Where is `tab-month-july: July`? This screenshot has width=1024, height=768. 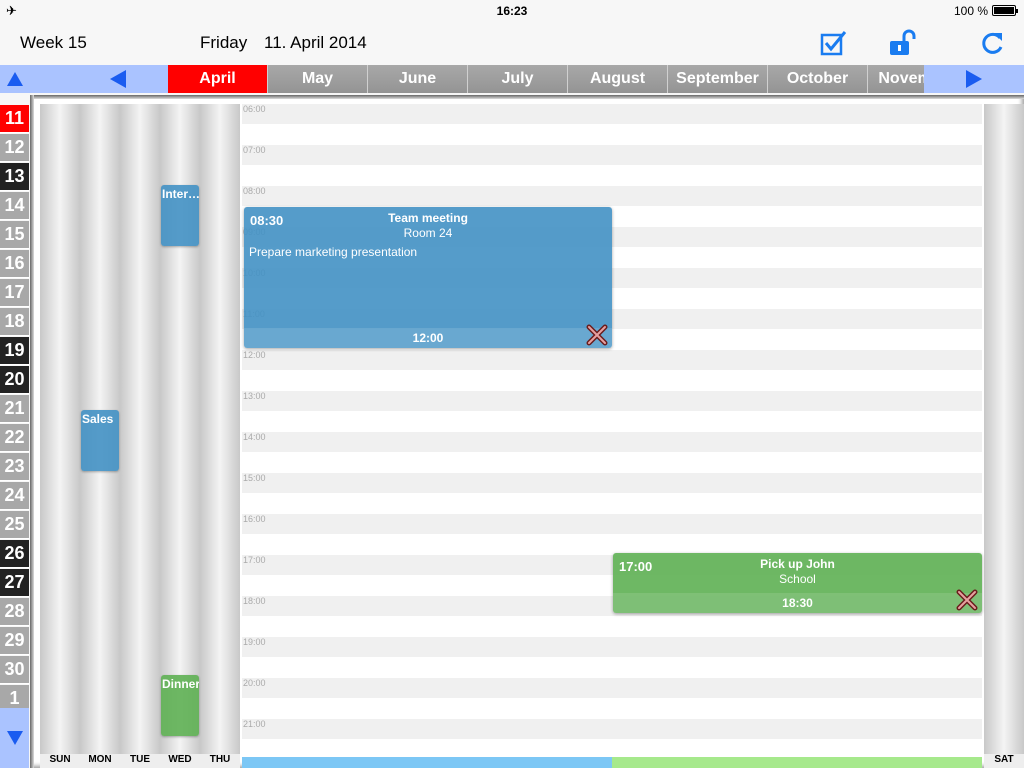
tab-month-july: July is located at coordinates (518, 79).